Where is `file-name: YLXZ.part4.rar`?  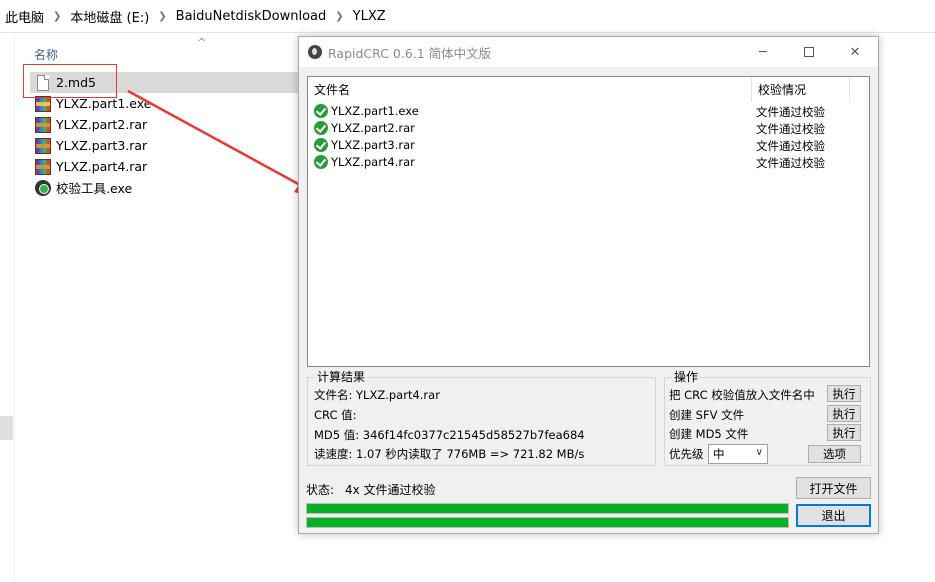
file-name: YLXZ.part4.rar is located at coordinates (102, 166).